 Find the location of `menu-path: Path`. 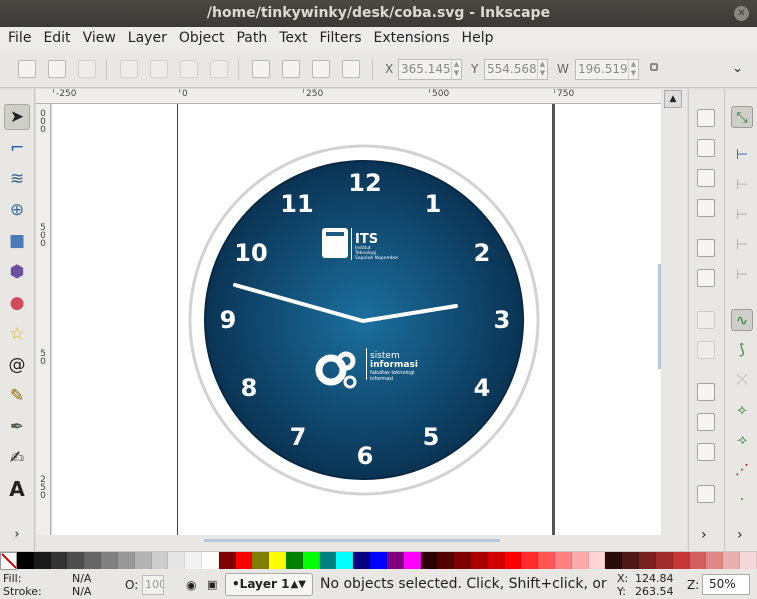

menu-path: Path is located at coordinates (251, 38).